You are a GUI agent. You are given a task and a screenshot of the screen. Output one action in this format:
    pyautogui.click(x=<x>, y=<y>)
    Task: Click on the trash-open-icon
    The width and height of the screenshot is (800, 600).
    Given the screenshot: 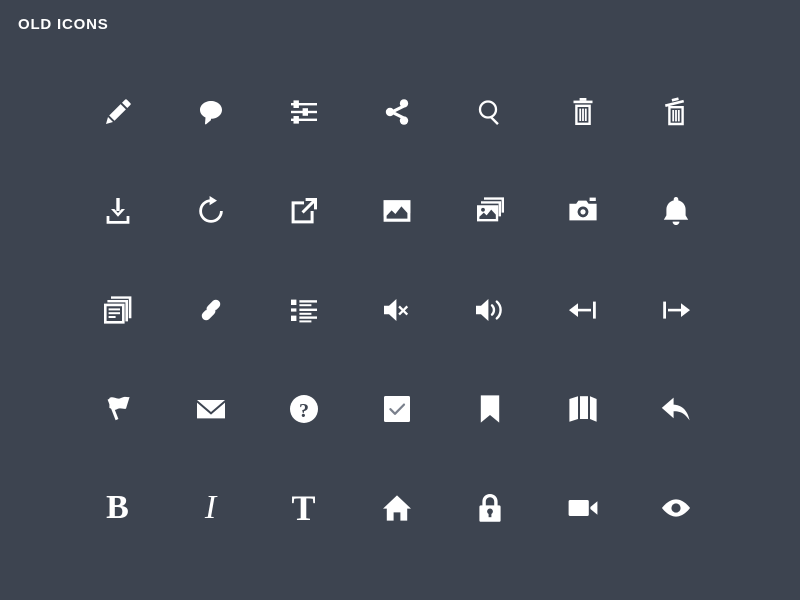 What is the action you would take?
    pyautogui.click(x=675, y=111)
    